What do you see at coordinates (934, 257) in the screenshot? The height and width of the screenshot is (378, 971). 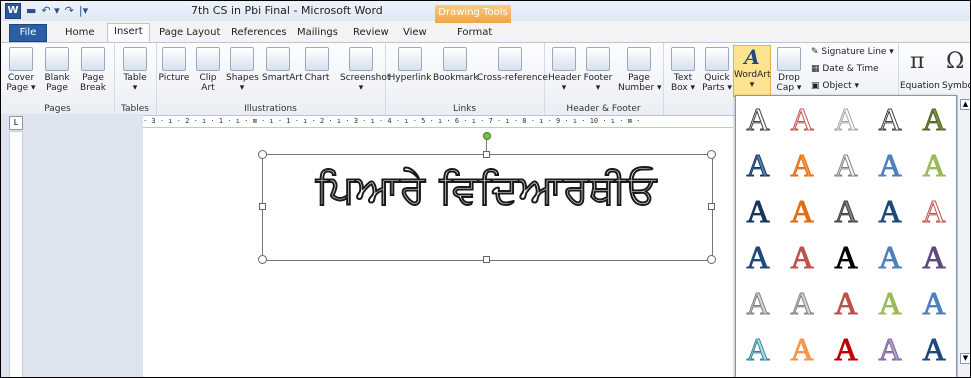 I see `wordart-style-20: A` at bounding box center [934, 257].